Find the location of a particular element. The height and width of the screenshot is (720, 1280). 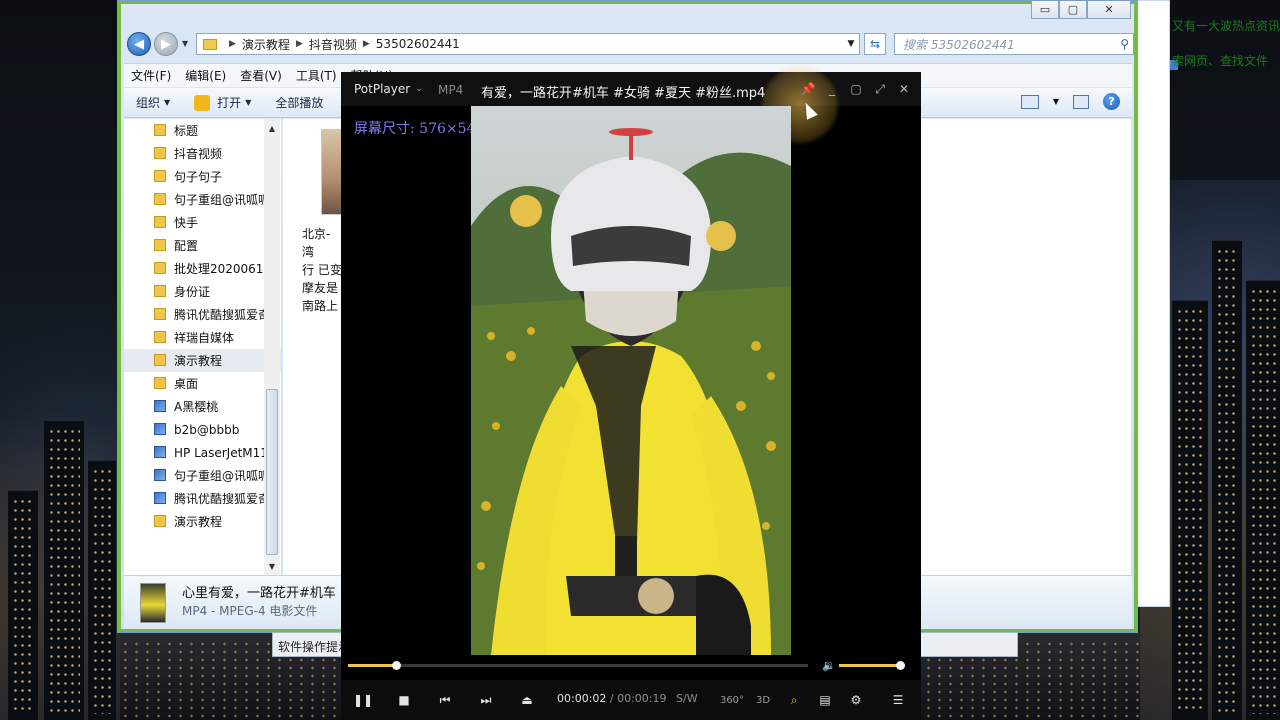

3d-button: 3D is located at coordinates (763, 700).